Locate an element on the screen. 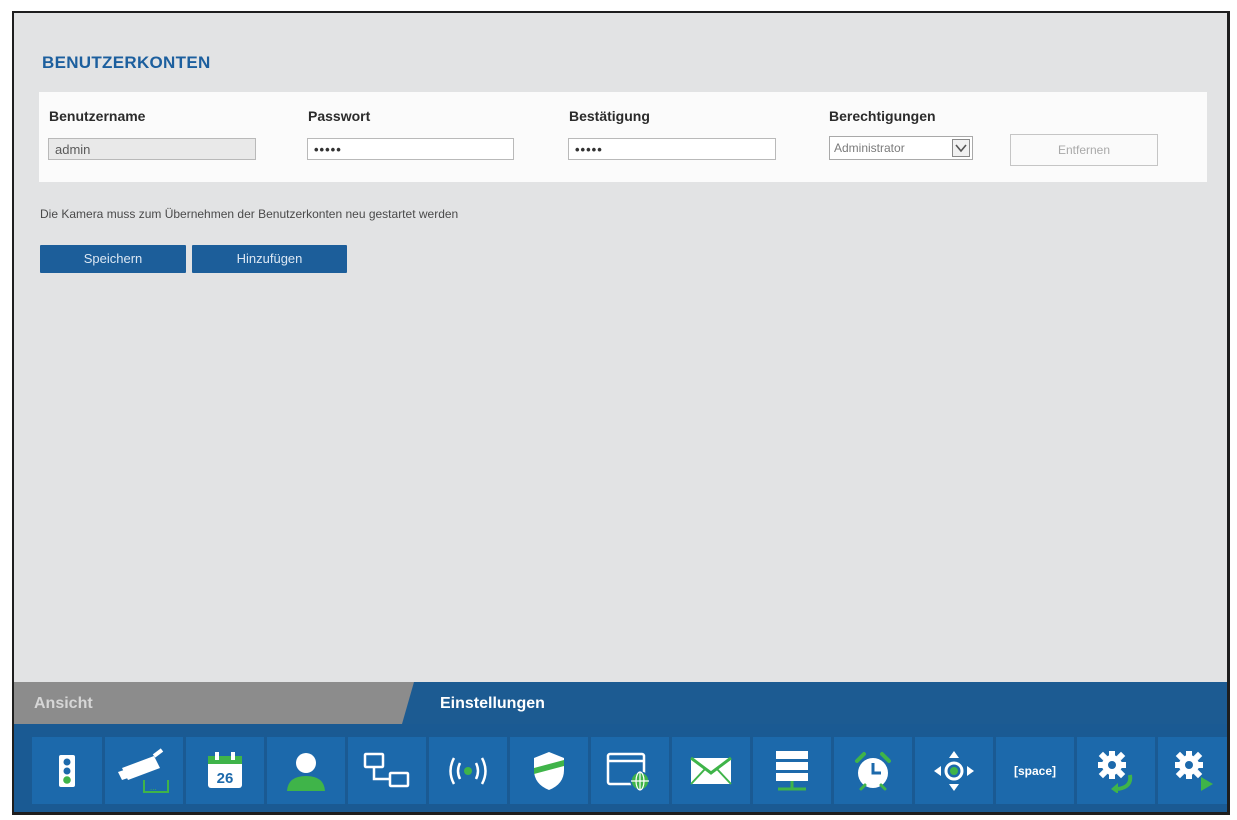 The height and width of the screenshot is (820, 1237). toolbar-storage-button is located at coordinates (792, 770).